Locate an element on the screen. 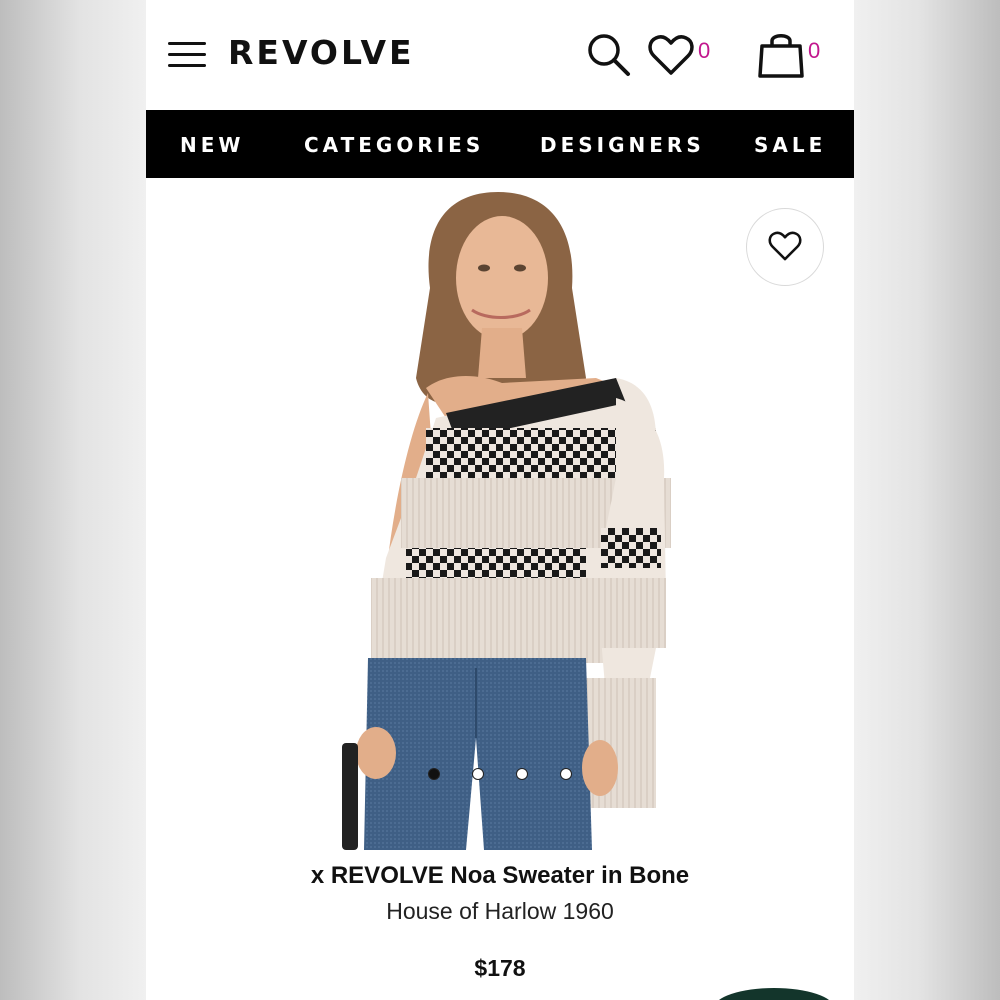 The image size is (1000, 1000). product-brand: House of Harlow 1960 is located at coordinates (500, 911).